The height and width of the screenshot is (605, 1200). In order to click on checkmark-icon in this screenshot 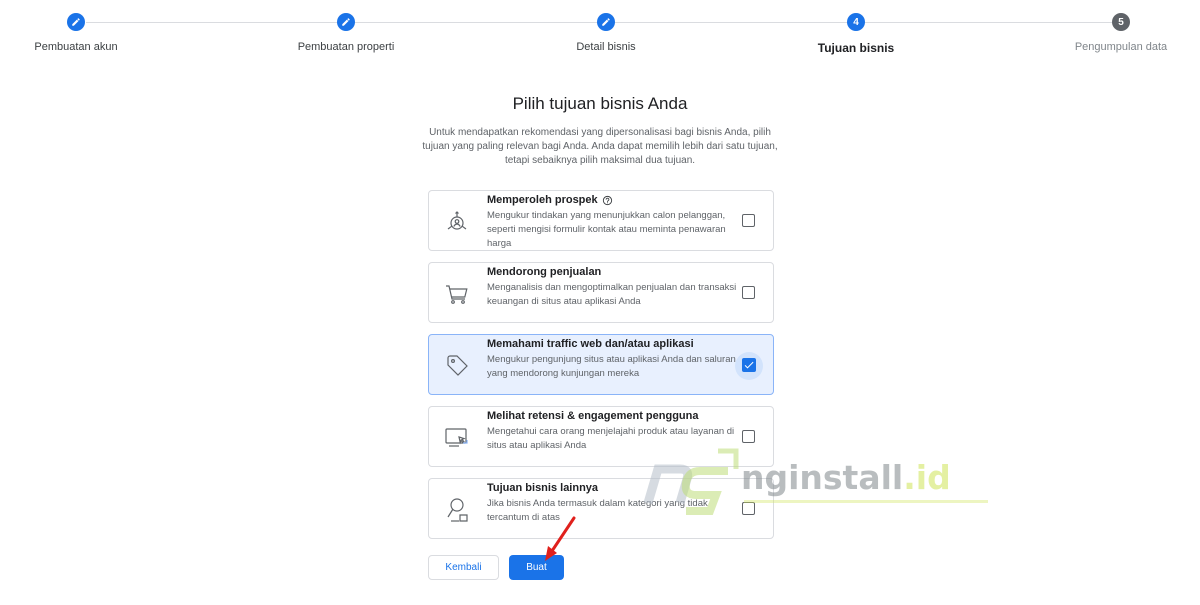, I will do `click(749, 365)`.